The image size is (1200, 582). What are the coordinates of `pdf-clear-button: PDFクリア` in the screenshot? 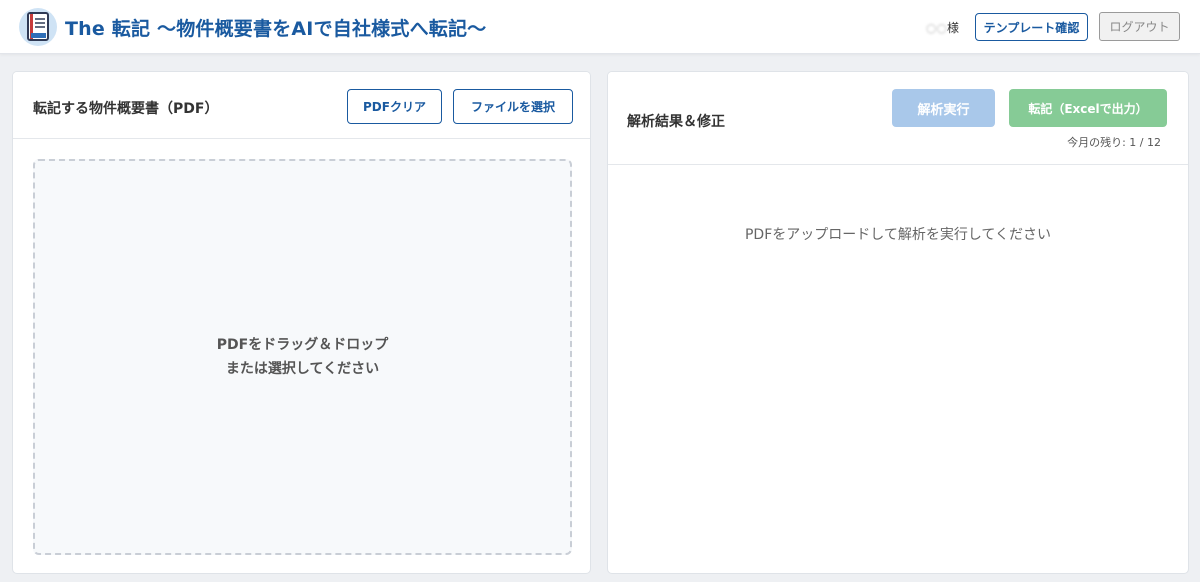 It's located at (394, 106).